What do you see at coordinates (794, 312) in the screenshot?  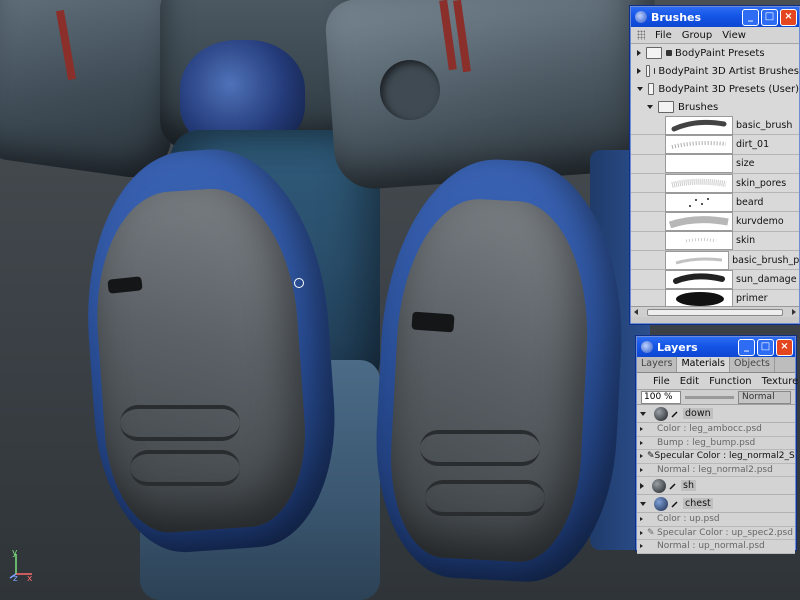 I see `scroll-right-icon` at bounding box center [794, 312].